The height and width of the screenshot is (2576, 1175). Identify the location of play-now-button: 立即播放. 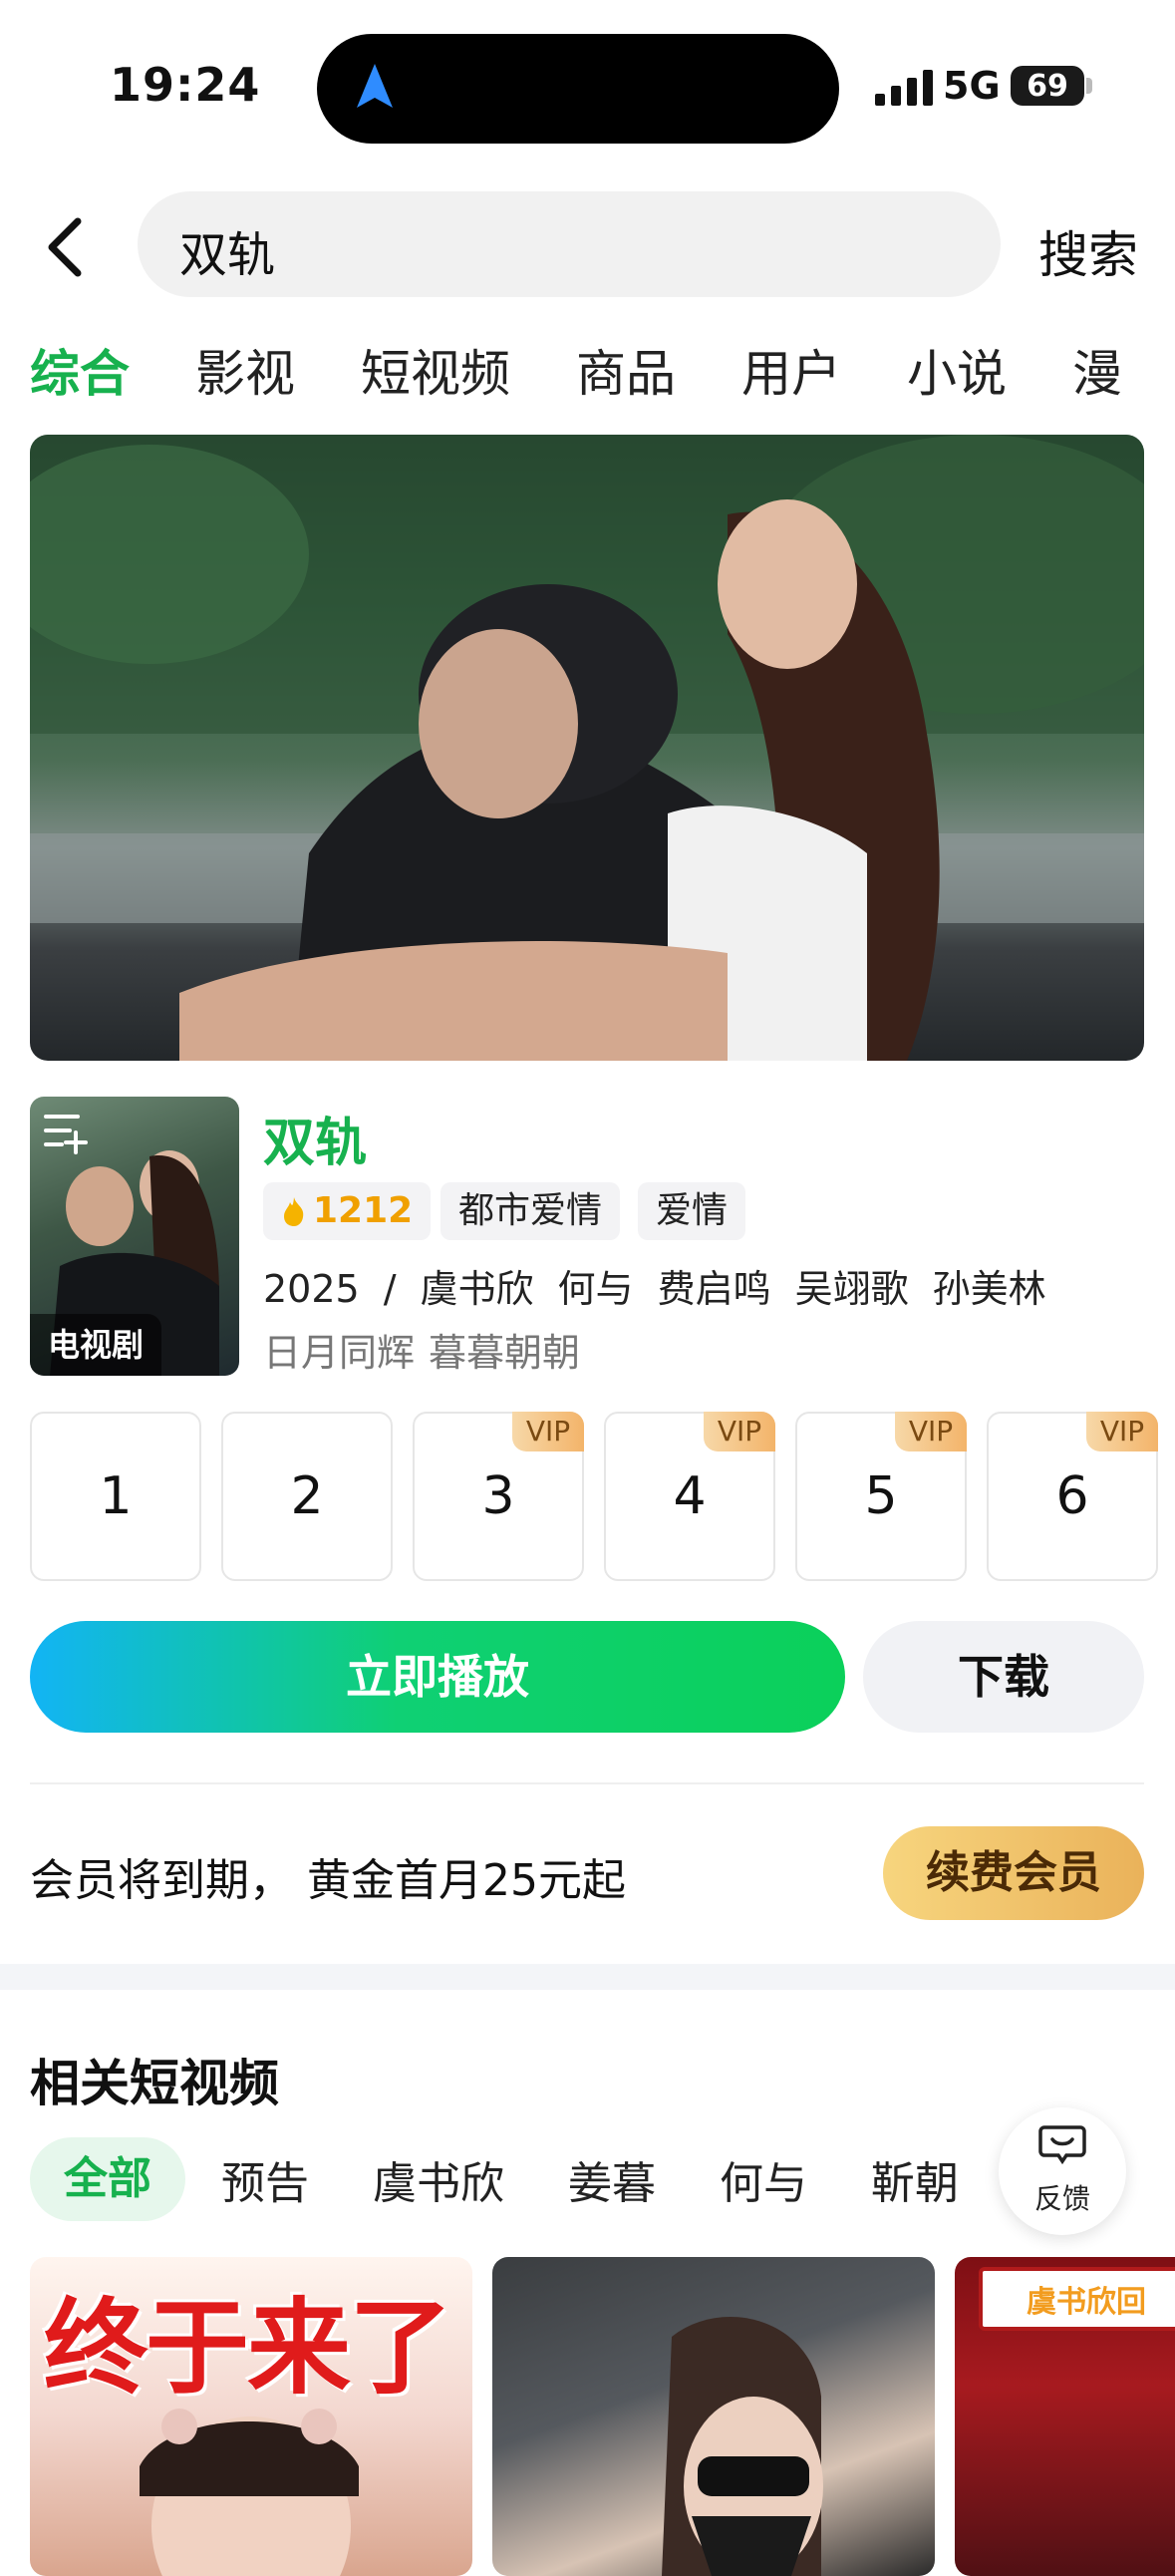
(437, 1677).